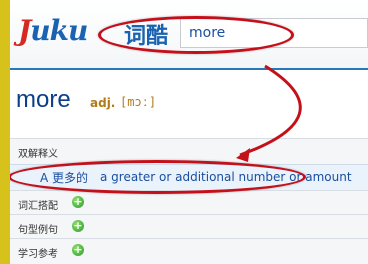  I want to click on annotation-arrow-icon, so click(269, 113).